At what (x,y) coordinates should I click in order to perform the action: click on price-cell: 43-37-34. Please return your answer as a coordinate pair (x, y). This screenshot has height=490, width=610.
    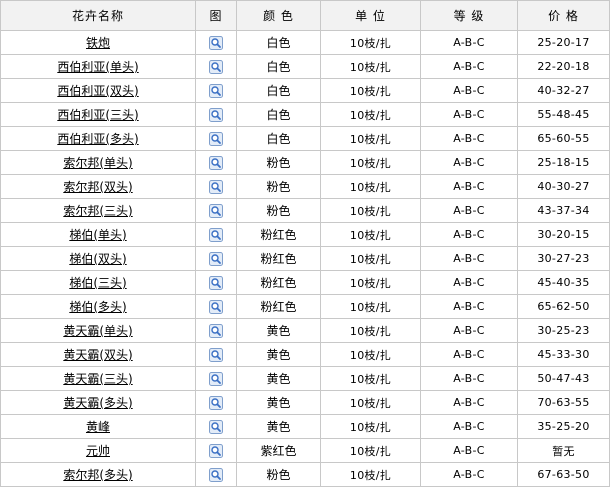
    Looking at the image, I should click on (563, 210).